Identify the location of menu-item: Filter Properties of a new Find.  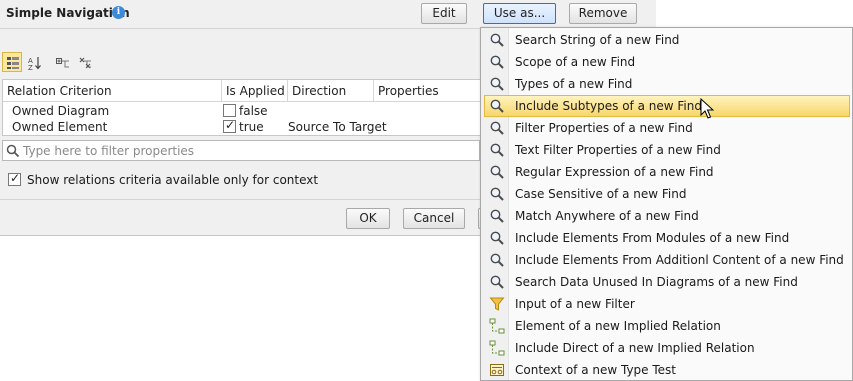
(667, 128).